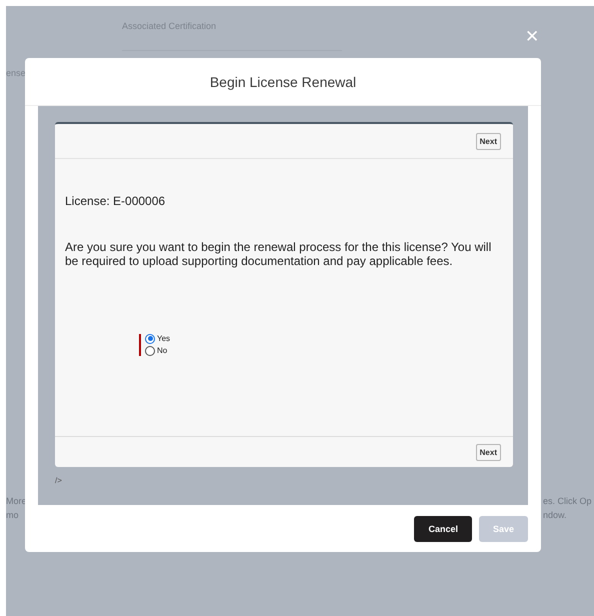 The image size is (594, 616). I want to click on help-text: es. Click Op, so click(567, 501).